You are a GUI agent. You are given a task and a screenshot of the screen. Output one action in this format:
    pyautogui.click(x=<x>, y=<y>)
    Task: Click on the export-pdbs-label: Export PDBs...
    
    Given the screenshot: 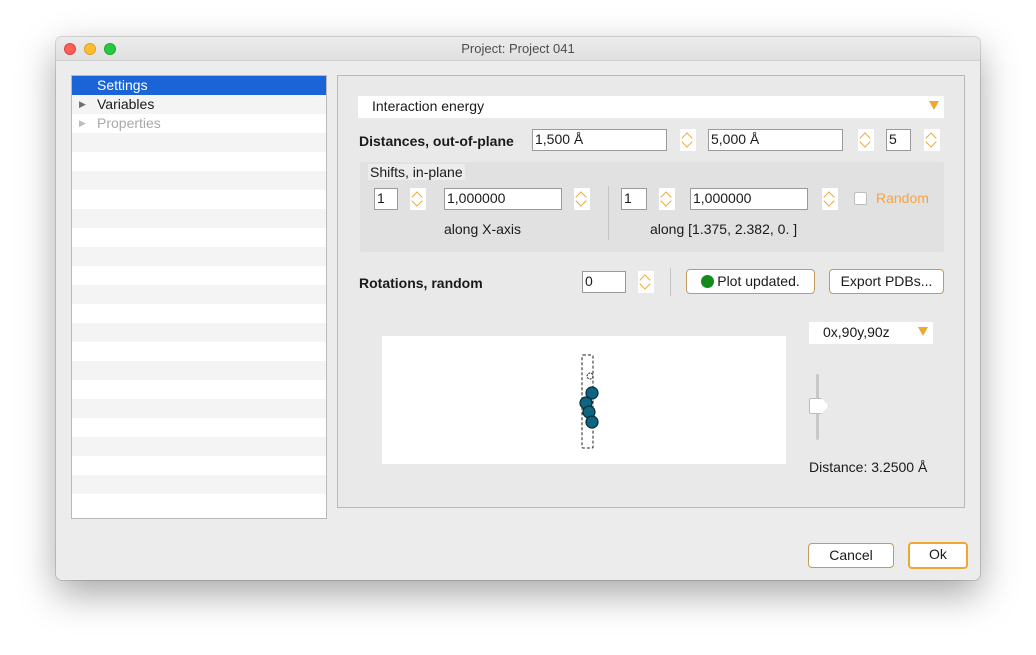 What is the action you would take?
    pyautogui.click(x=886, y=281)
    